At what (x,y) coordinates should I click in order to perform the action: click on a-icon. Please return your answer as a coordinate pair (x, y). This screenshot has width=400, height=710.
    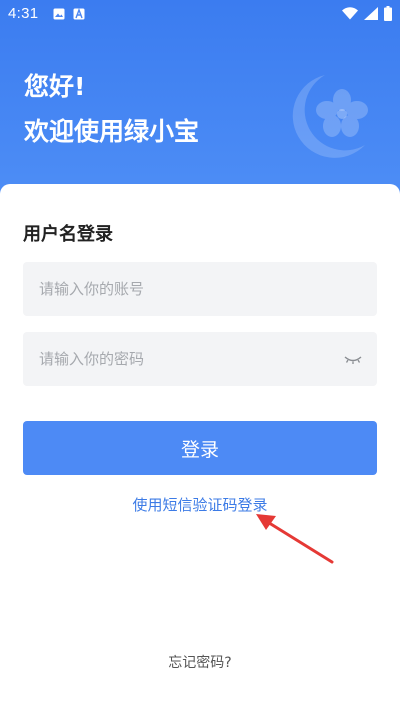
    Looking at the image, I should click on (79, 14).